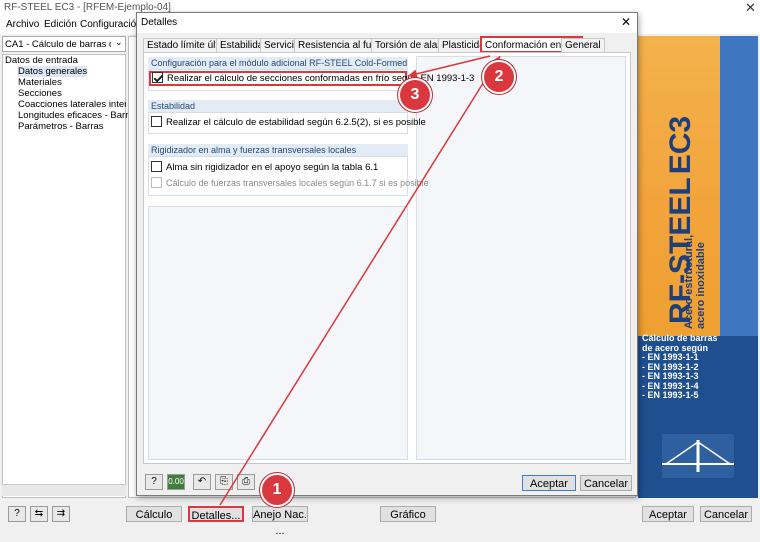  Describe the element at coordinates (224, 482) in the screenshot. I see `dialog-load-icon: ⎘` at that location.